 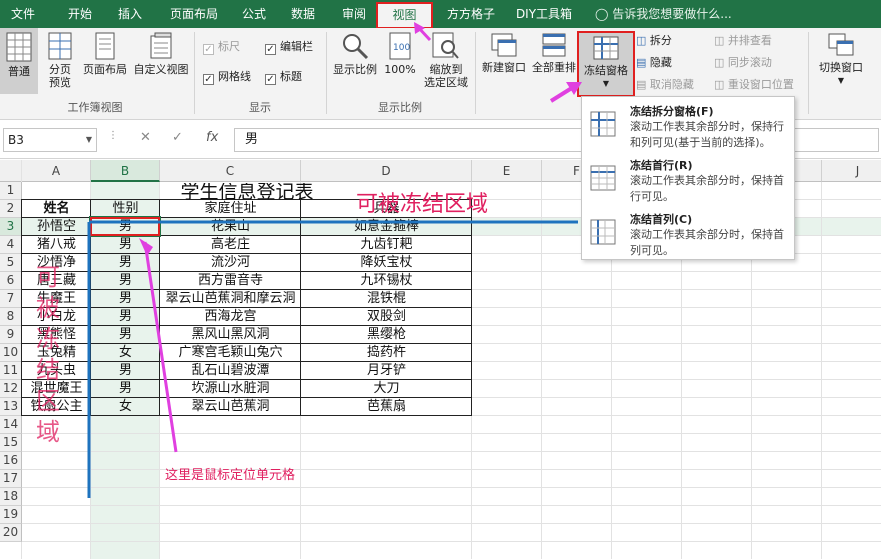 What do you see at coordinates (146, 247) in the screenshot?
I see `arrowhead-icon` at bounding box center [146, 247].